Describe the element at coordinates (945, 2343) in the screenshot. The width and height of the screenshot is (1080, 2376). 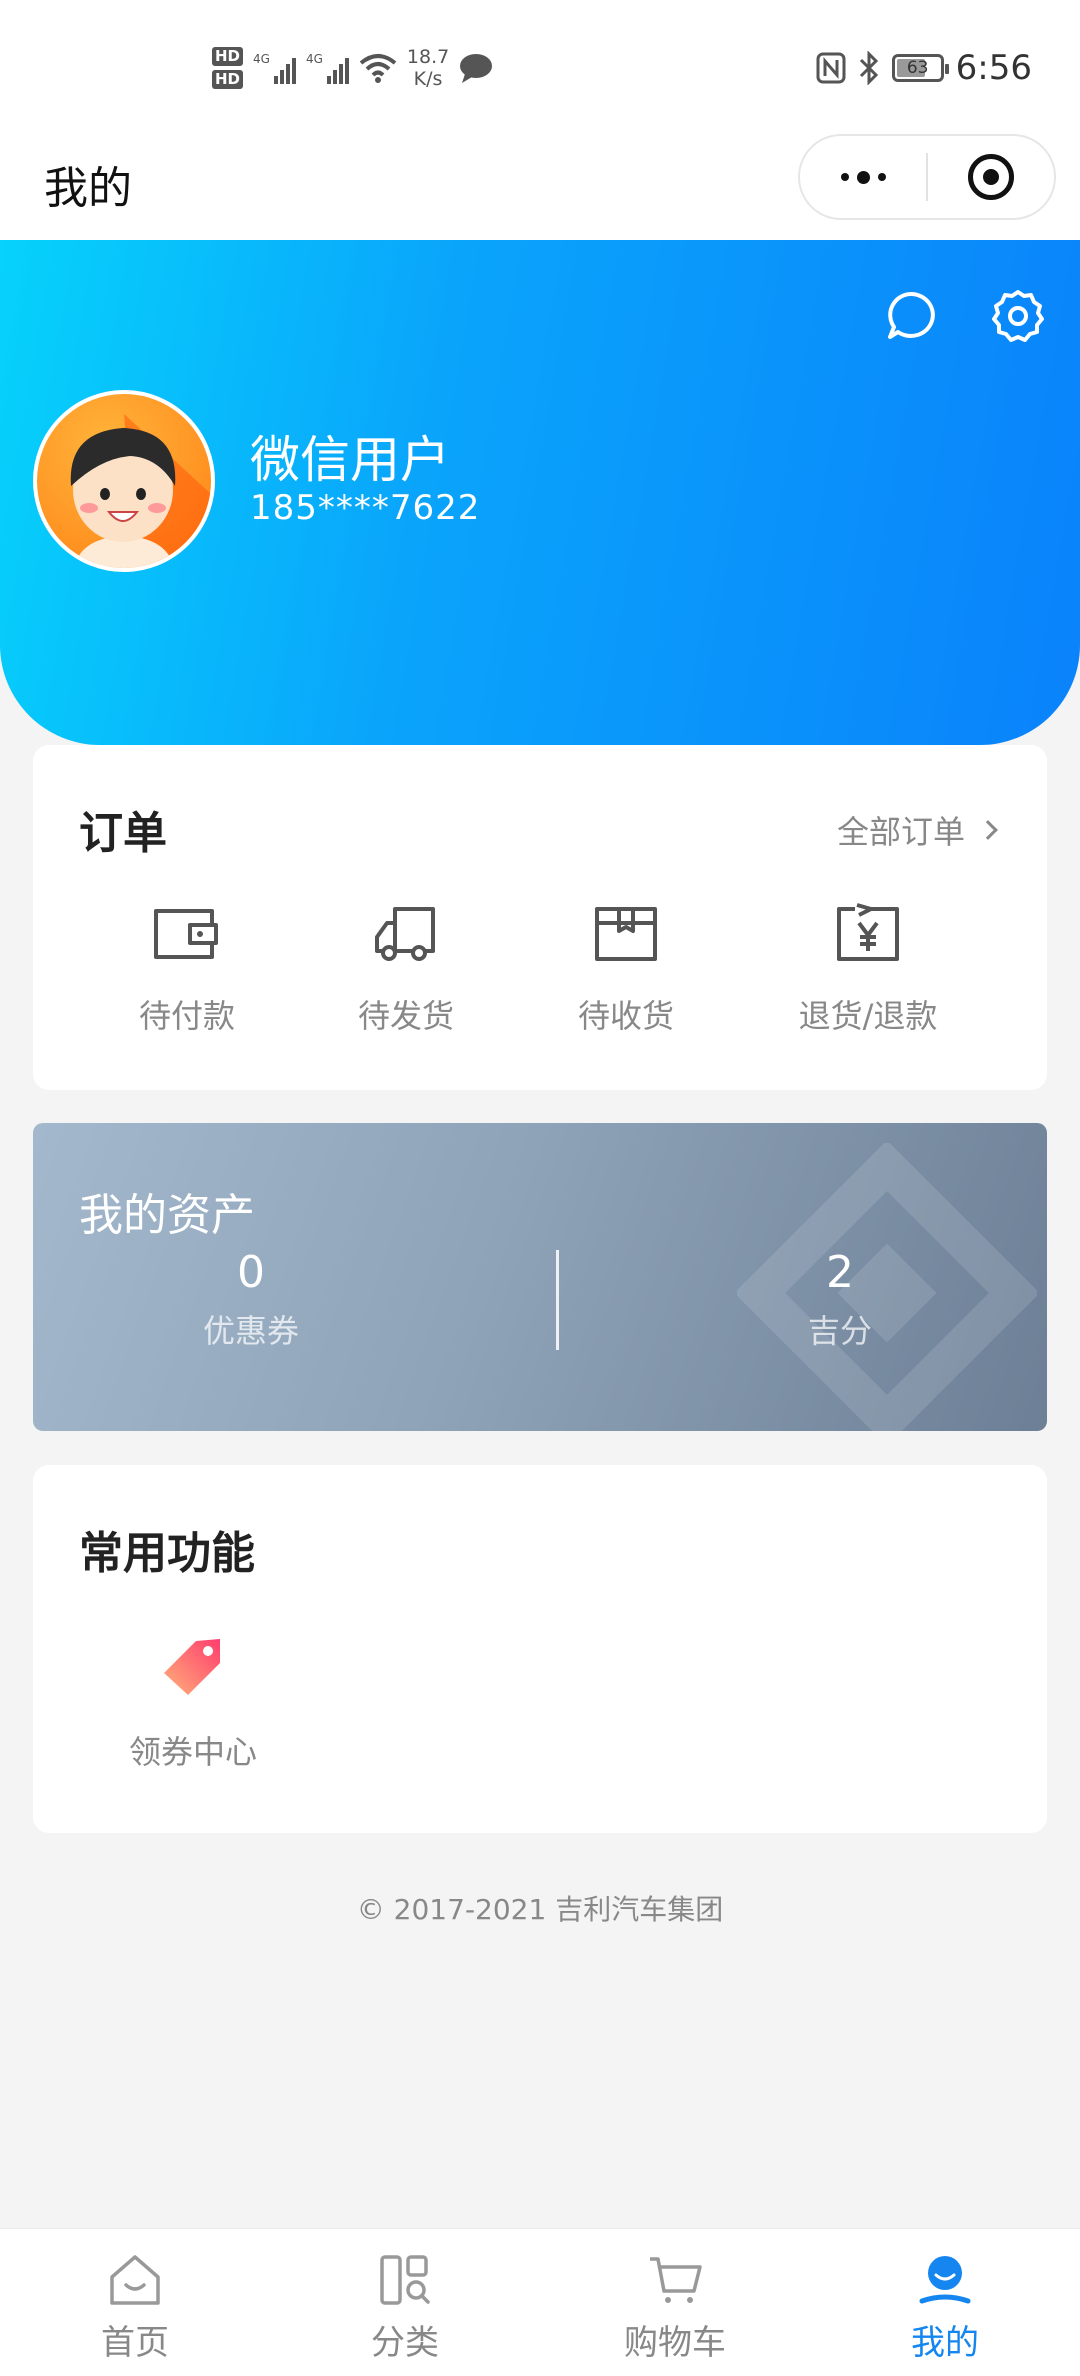
I see `tab-label: 我的` at that location.